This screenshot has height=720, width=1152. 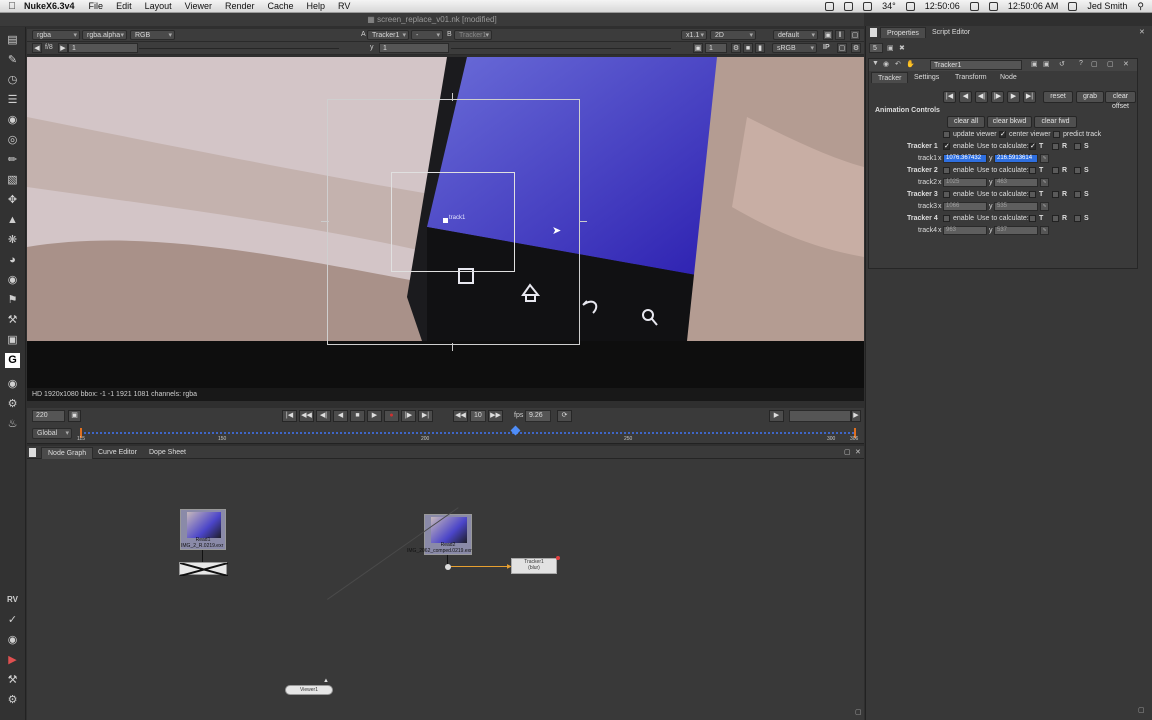 I want to click on float-panel-icon: ▢, so click(x=855, y=35).